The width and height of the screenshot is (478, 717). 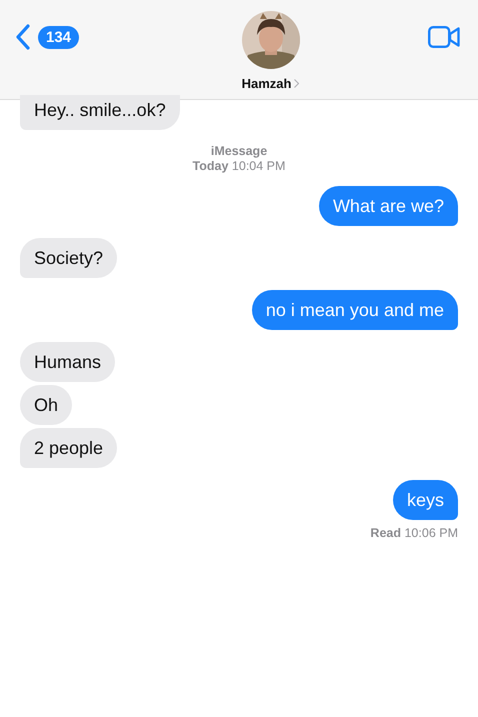 What do you see at coordinates (267, 83) in the screenshot?
I see `contact-name: Hamzah` at bounding box center [267, 83].